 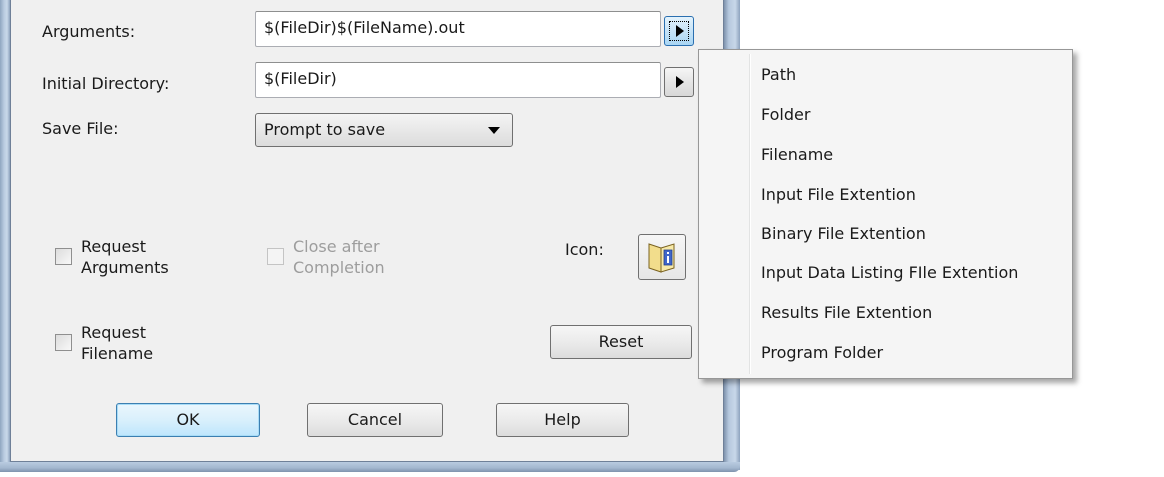 I want to click on info-book-icon, so click(x=661, y=258).